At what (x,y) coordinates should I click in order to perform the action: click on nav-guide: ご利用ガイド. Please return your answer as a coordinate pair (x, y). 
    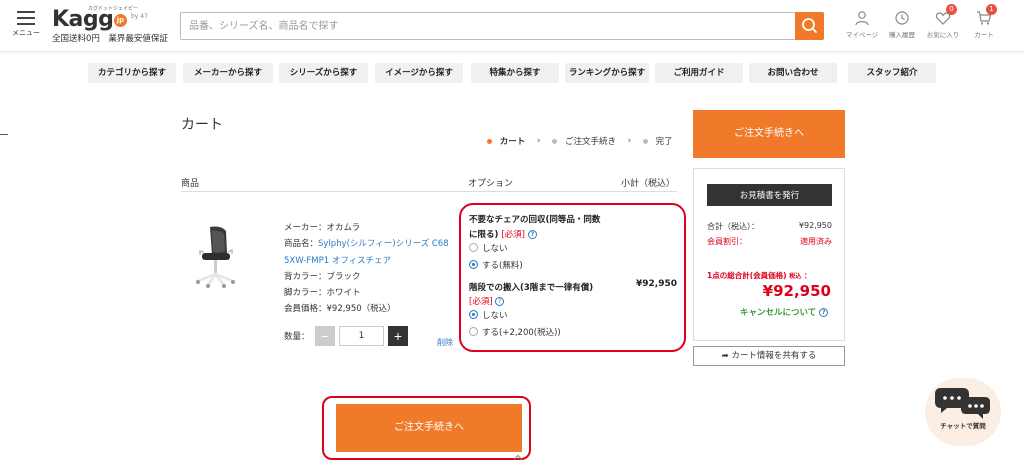
    Looking at the image, I should click on (699, 73).